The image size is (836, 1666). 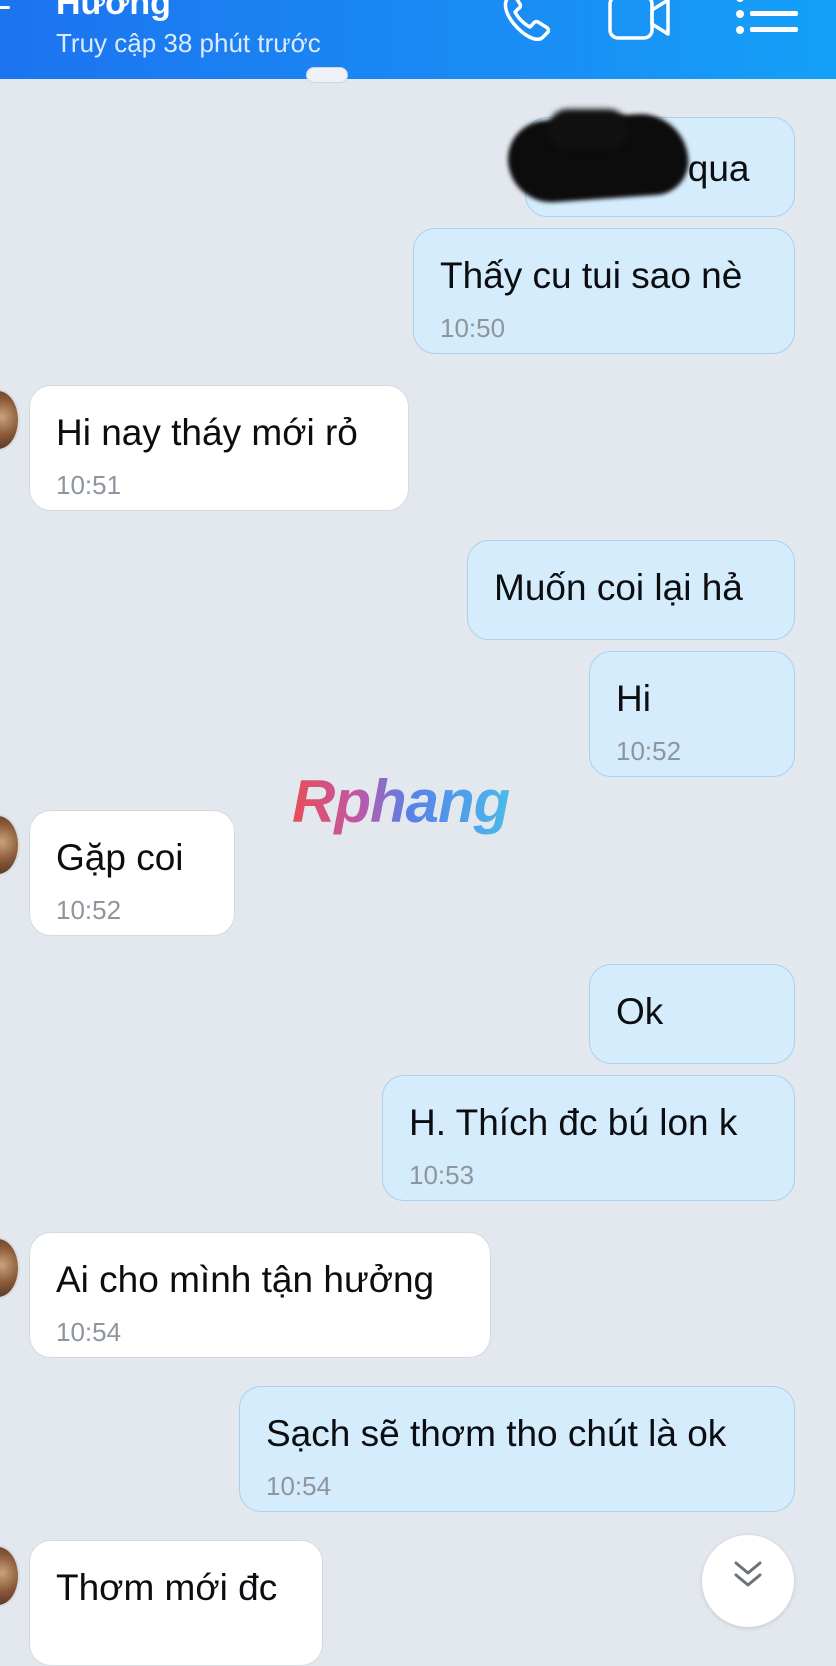 I want to click on chat-header: Hương Truy cập 38 phút trước, so click(x=418, y=39).